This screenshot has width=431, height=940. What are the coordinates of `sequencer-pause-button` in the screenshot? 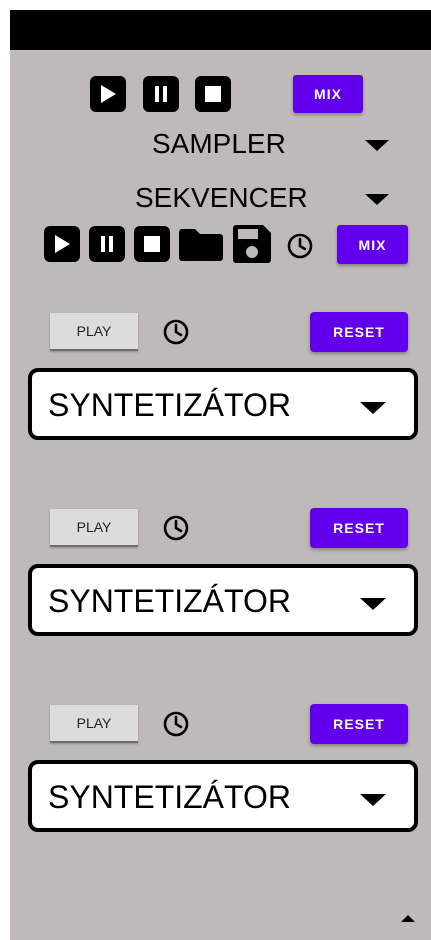 It's located at (107, 244).